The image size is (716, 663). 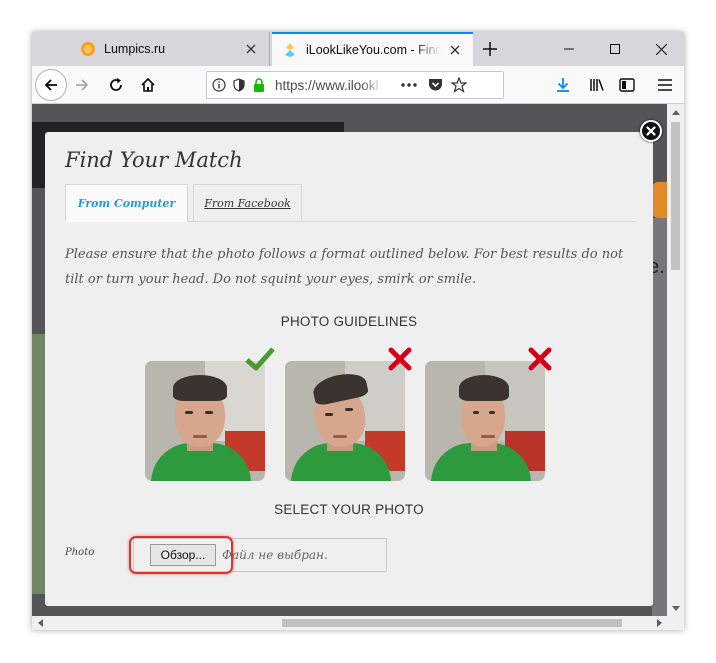 What do you see at coordinates (219, 85) in the screenshot?
I see `info-icon` at bounding box center [219, 85].